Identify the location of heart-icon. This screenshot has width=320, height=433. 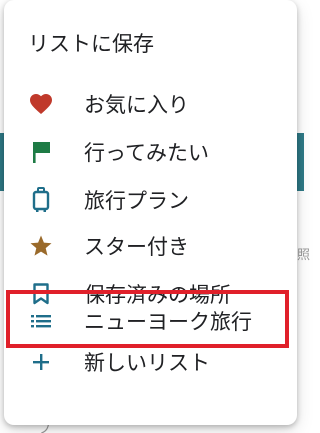
(41, 104).